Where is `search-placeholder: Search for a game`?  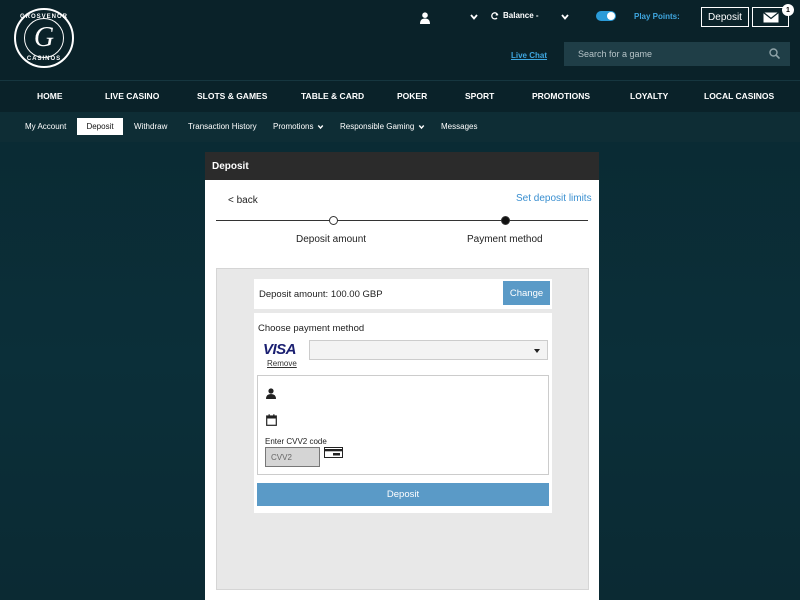
search-placeholder: Search for a game is located at coordinates (615, 54).